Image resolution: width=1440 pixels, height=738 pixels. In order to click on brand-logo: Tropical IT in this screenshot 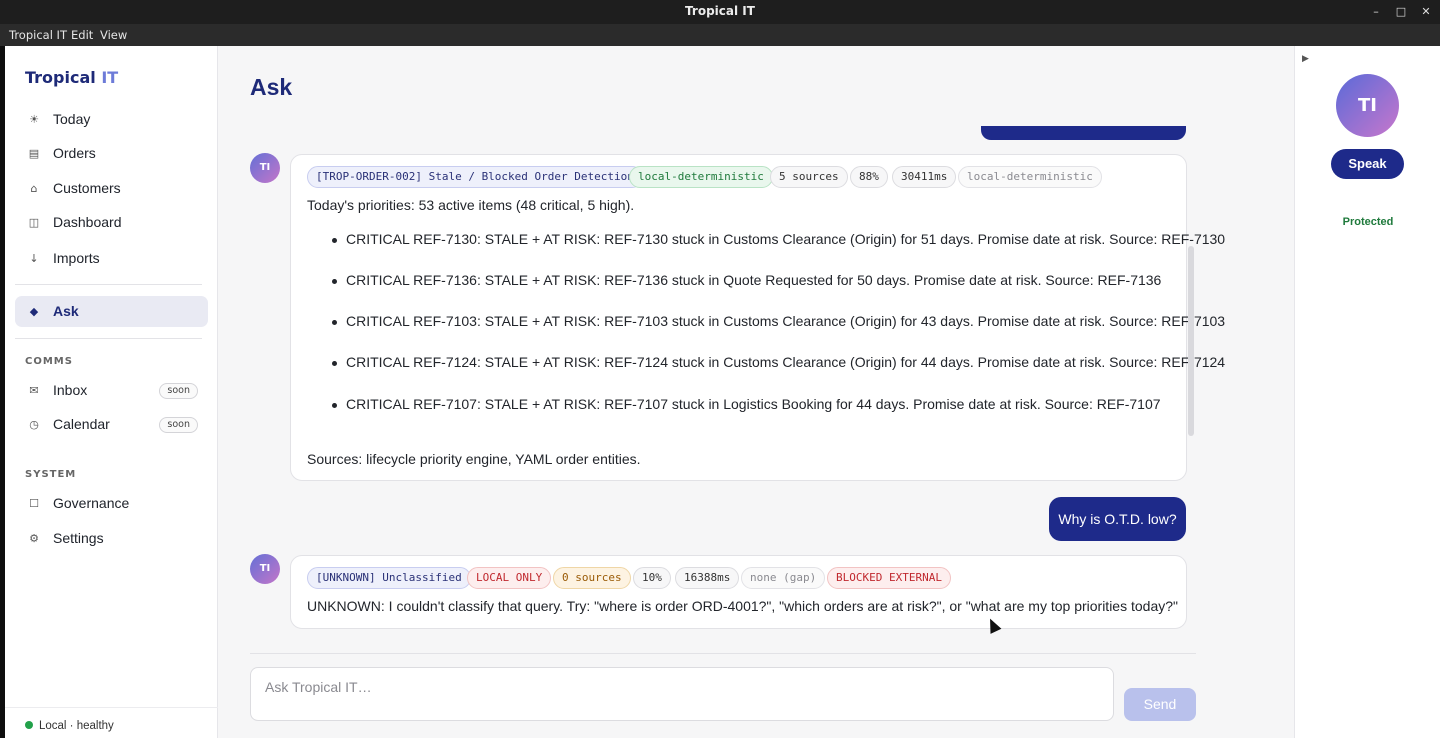, I will do `click(71, 77)`.